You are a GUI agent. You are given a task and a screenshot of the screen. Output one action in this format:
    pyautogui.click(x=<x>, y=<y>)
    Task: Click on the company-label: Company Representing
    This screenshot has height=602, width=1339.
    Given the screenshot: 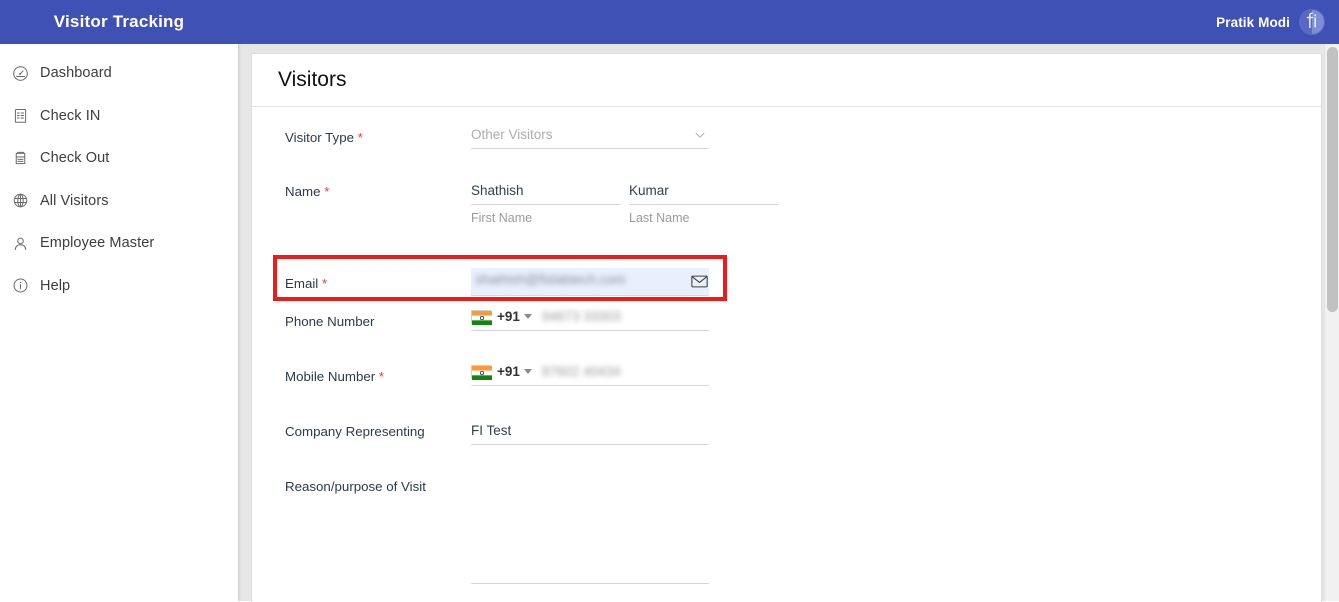 What is the action you would take?
    pyautogui.click(x=378, y=430)
    